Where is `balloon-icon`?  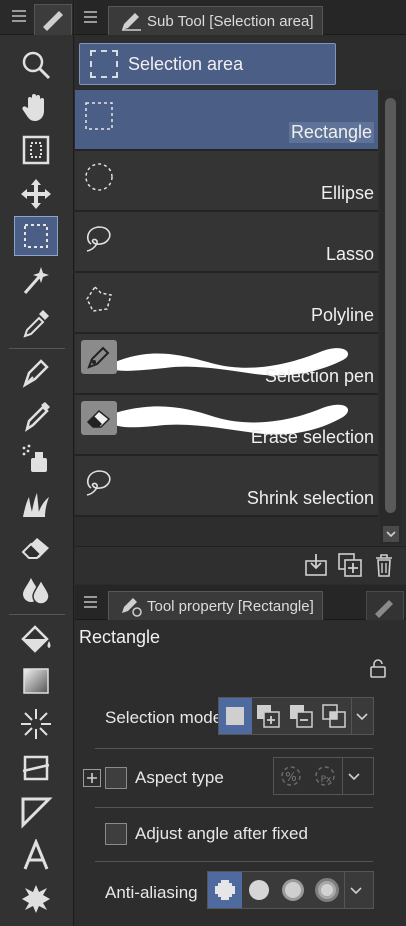 balloon-icon is located at coordinates (36, 899).